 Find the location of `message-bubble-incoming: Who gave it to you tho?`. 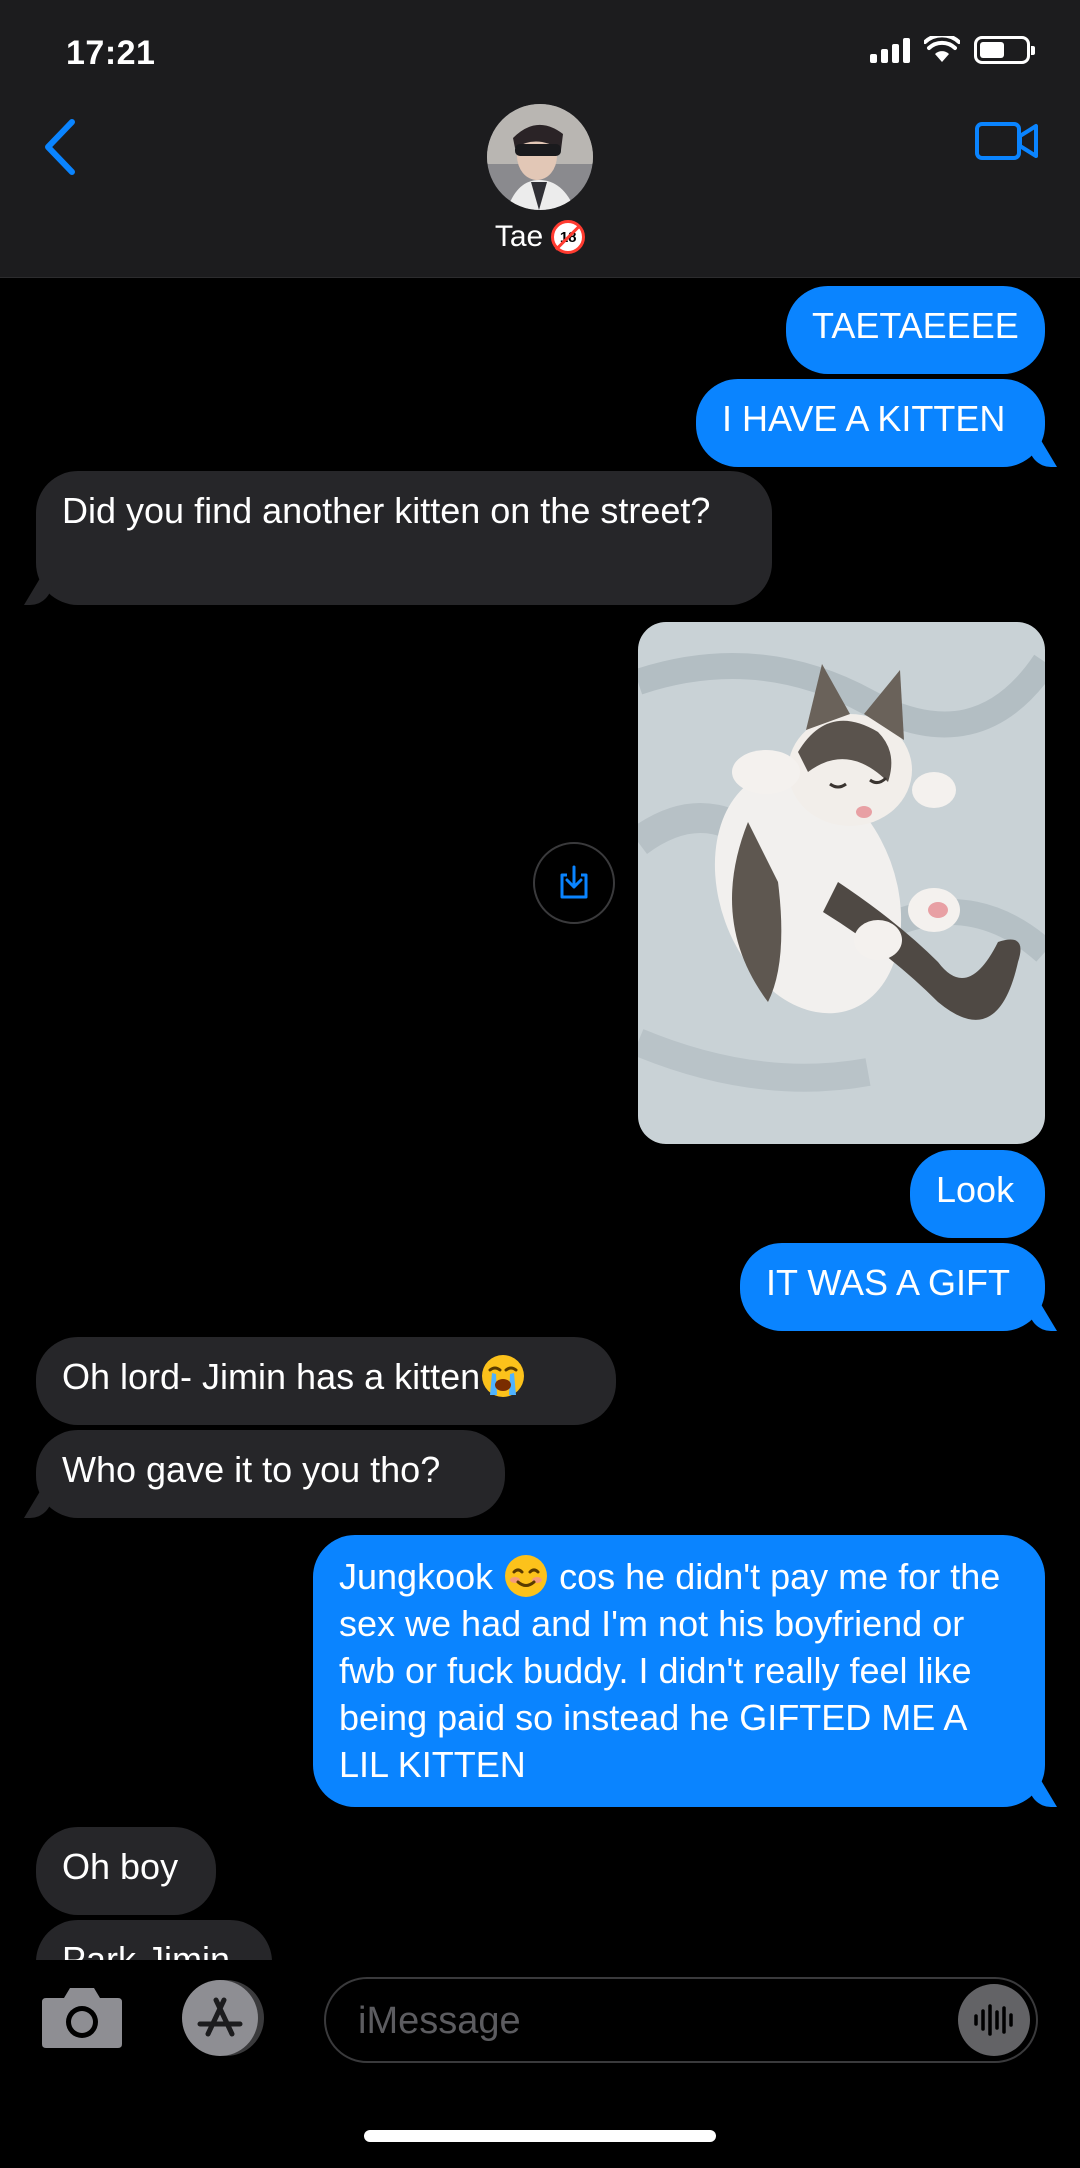

message-bubble-incoming: Who gave it to you tho? is located at coordinates (270, 1474).